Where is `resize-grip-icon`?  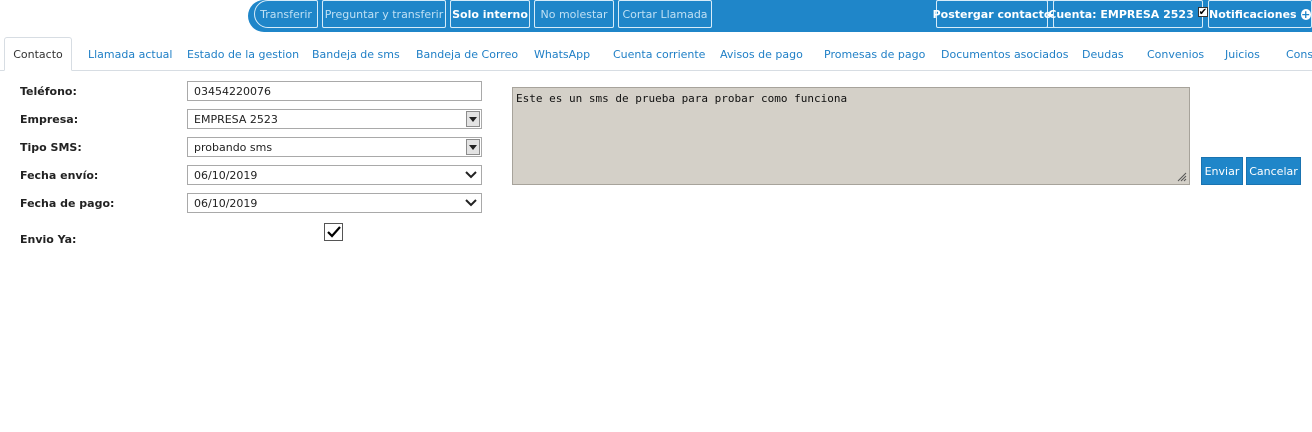
resize-grip-icon is located at coordinates (1181, 176).